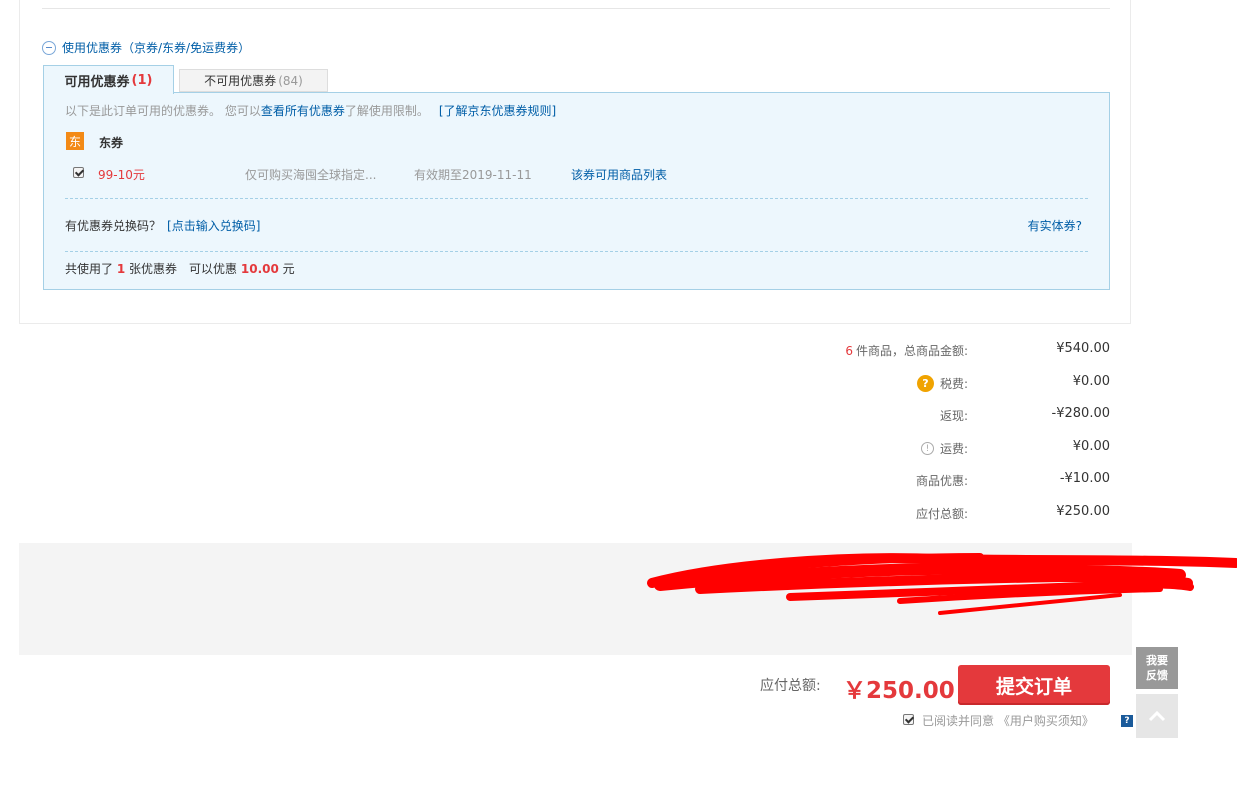 Image resolution: width=1237 pixels, height=785 pixels. I want to click on amount-label: 应付总额:, so click(942, 513).